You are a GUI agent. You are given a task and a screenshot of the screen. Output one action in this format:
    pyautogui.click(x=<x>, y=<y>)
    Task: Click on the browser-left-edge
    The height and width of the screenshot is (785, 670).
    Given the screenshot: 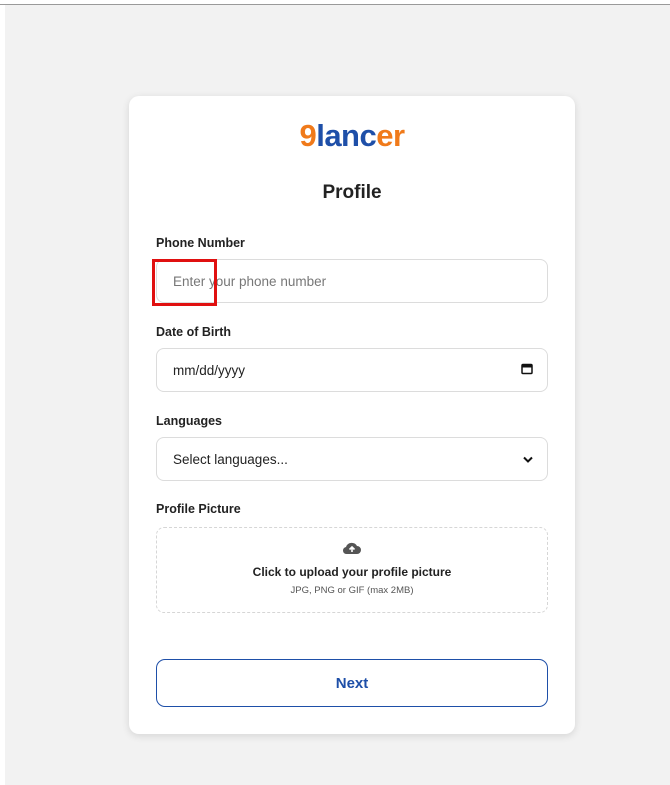 What is the action you would take?
    pyautogui.click(x=2, y=395)
    